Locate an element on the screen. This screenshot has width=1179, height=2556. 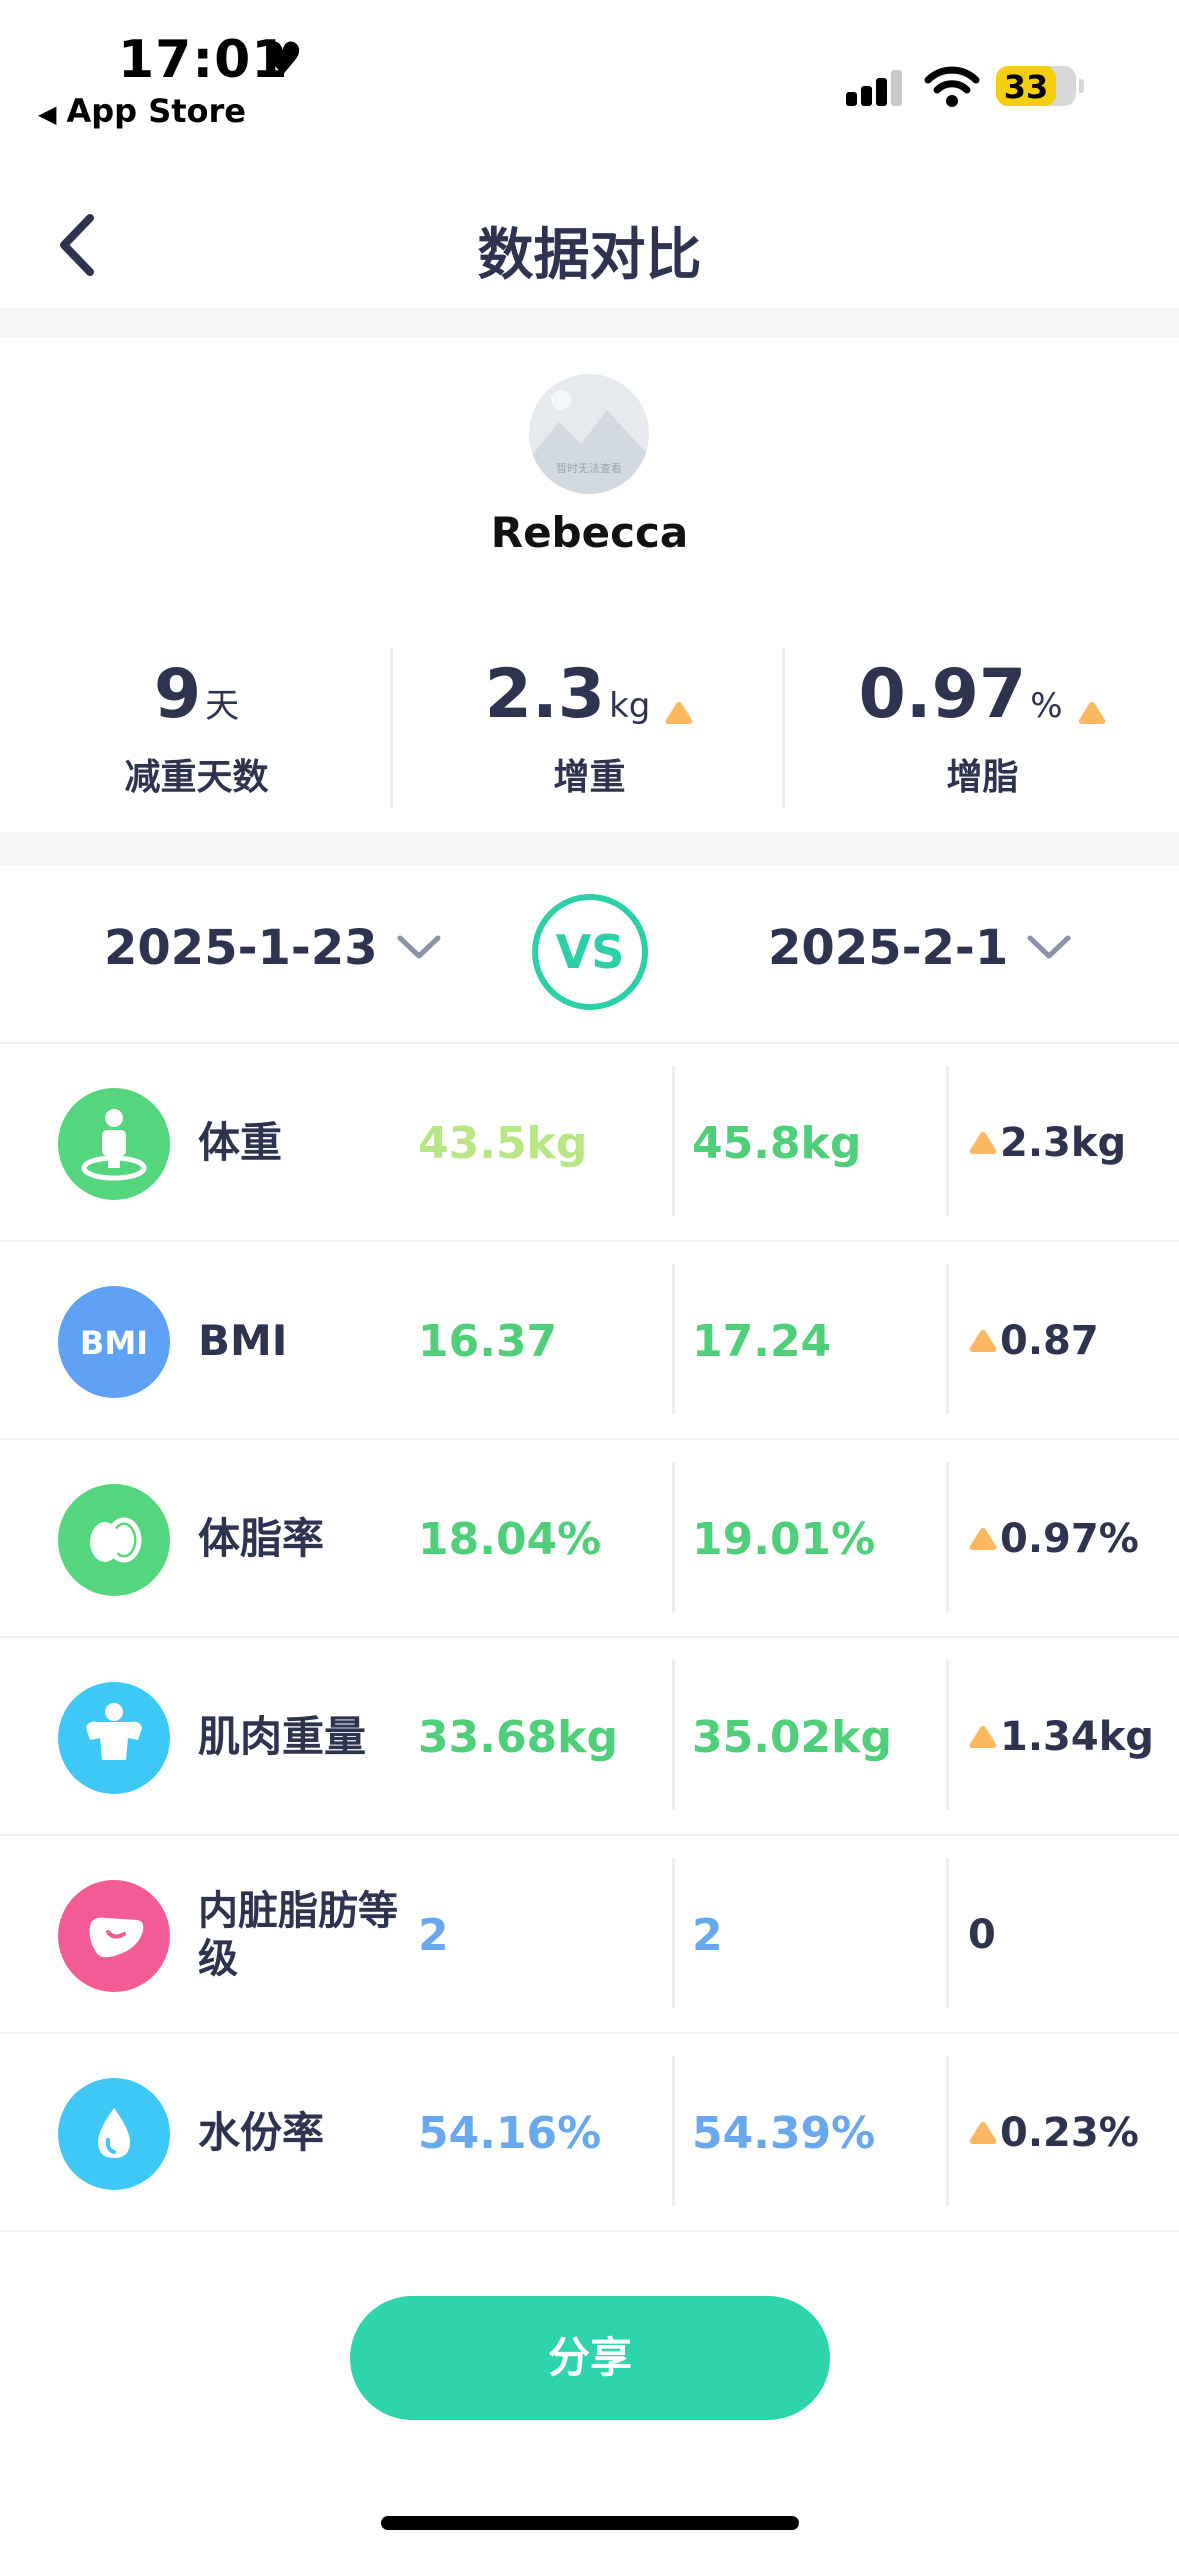
status-bar: 17:01 ♥ ◀ App Store 33 is located at coordinates (589, 75).